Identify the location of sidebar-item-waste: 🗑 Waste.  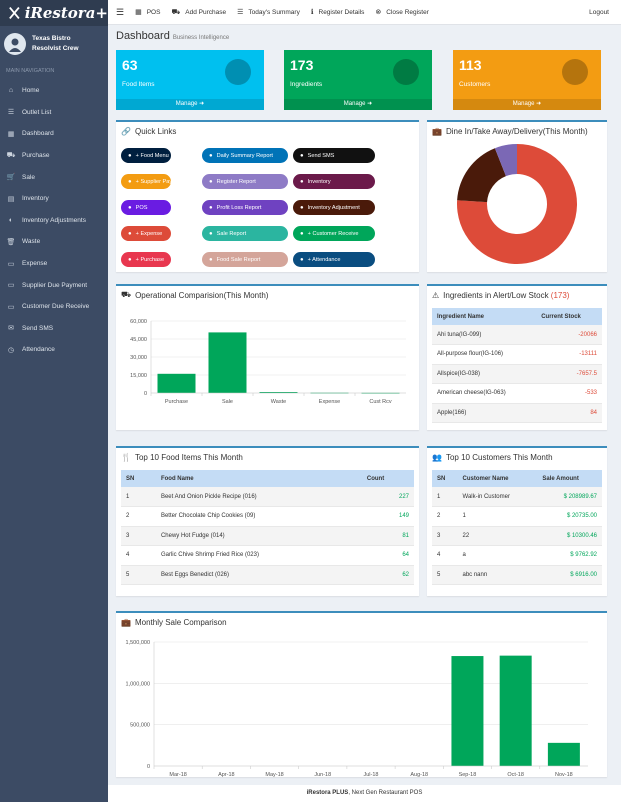
(54, 242).